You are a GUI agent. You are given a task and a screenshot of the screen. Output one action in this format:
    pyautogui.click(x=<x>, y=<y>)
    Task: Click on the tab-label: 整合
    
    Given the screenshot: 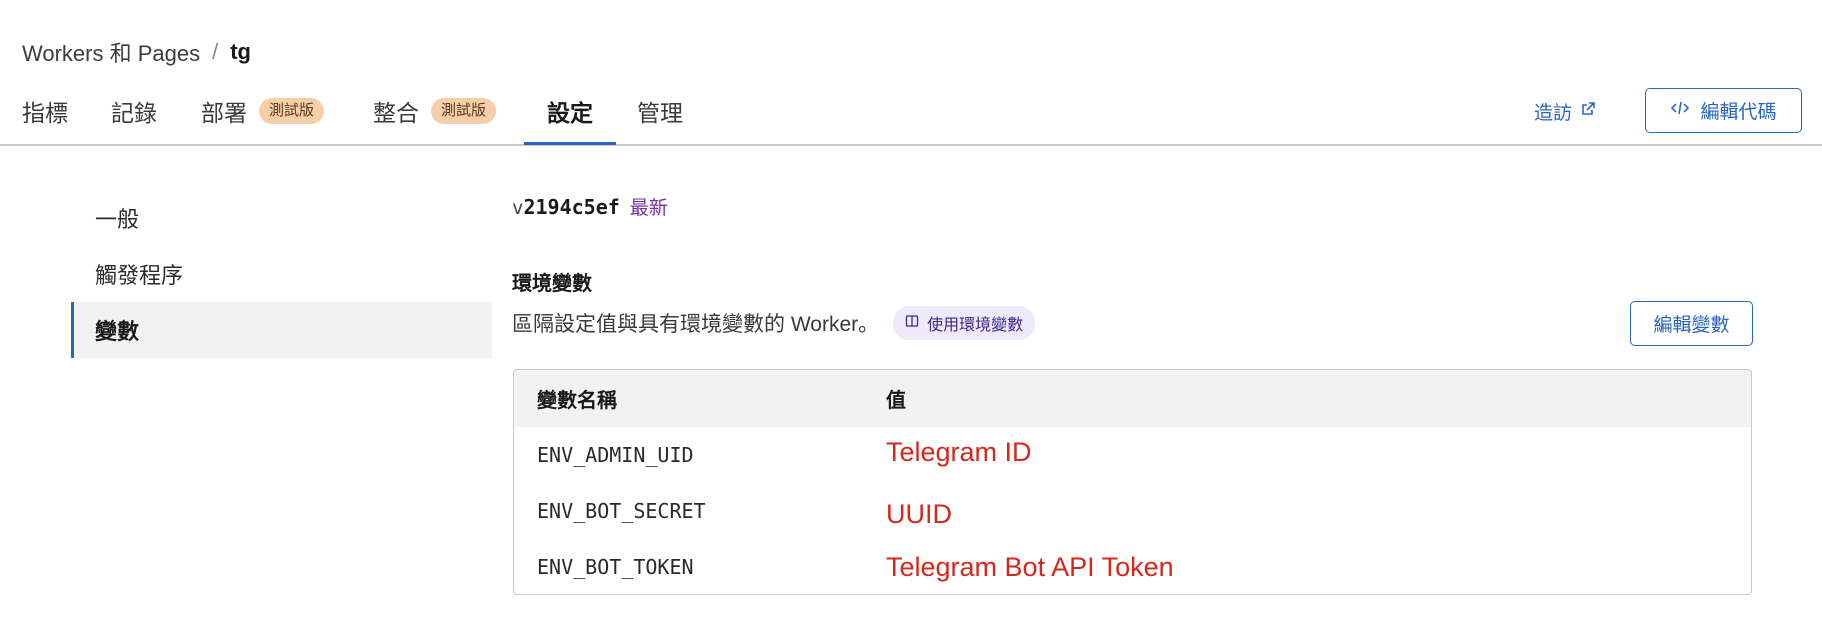 What is the action you would take?
    pyautogui.click(x=396, y=113)
    